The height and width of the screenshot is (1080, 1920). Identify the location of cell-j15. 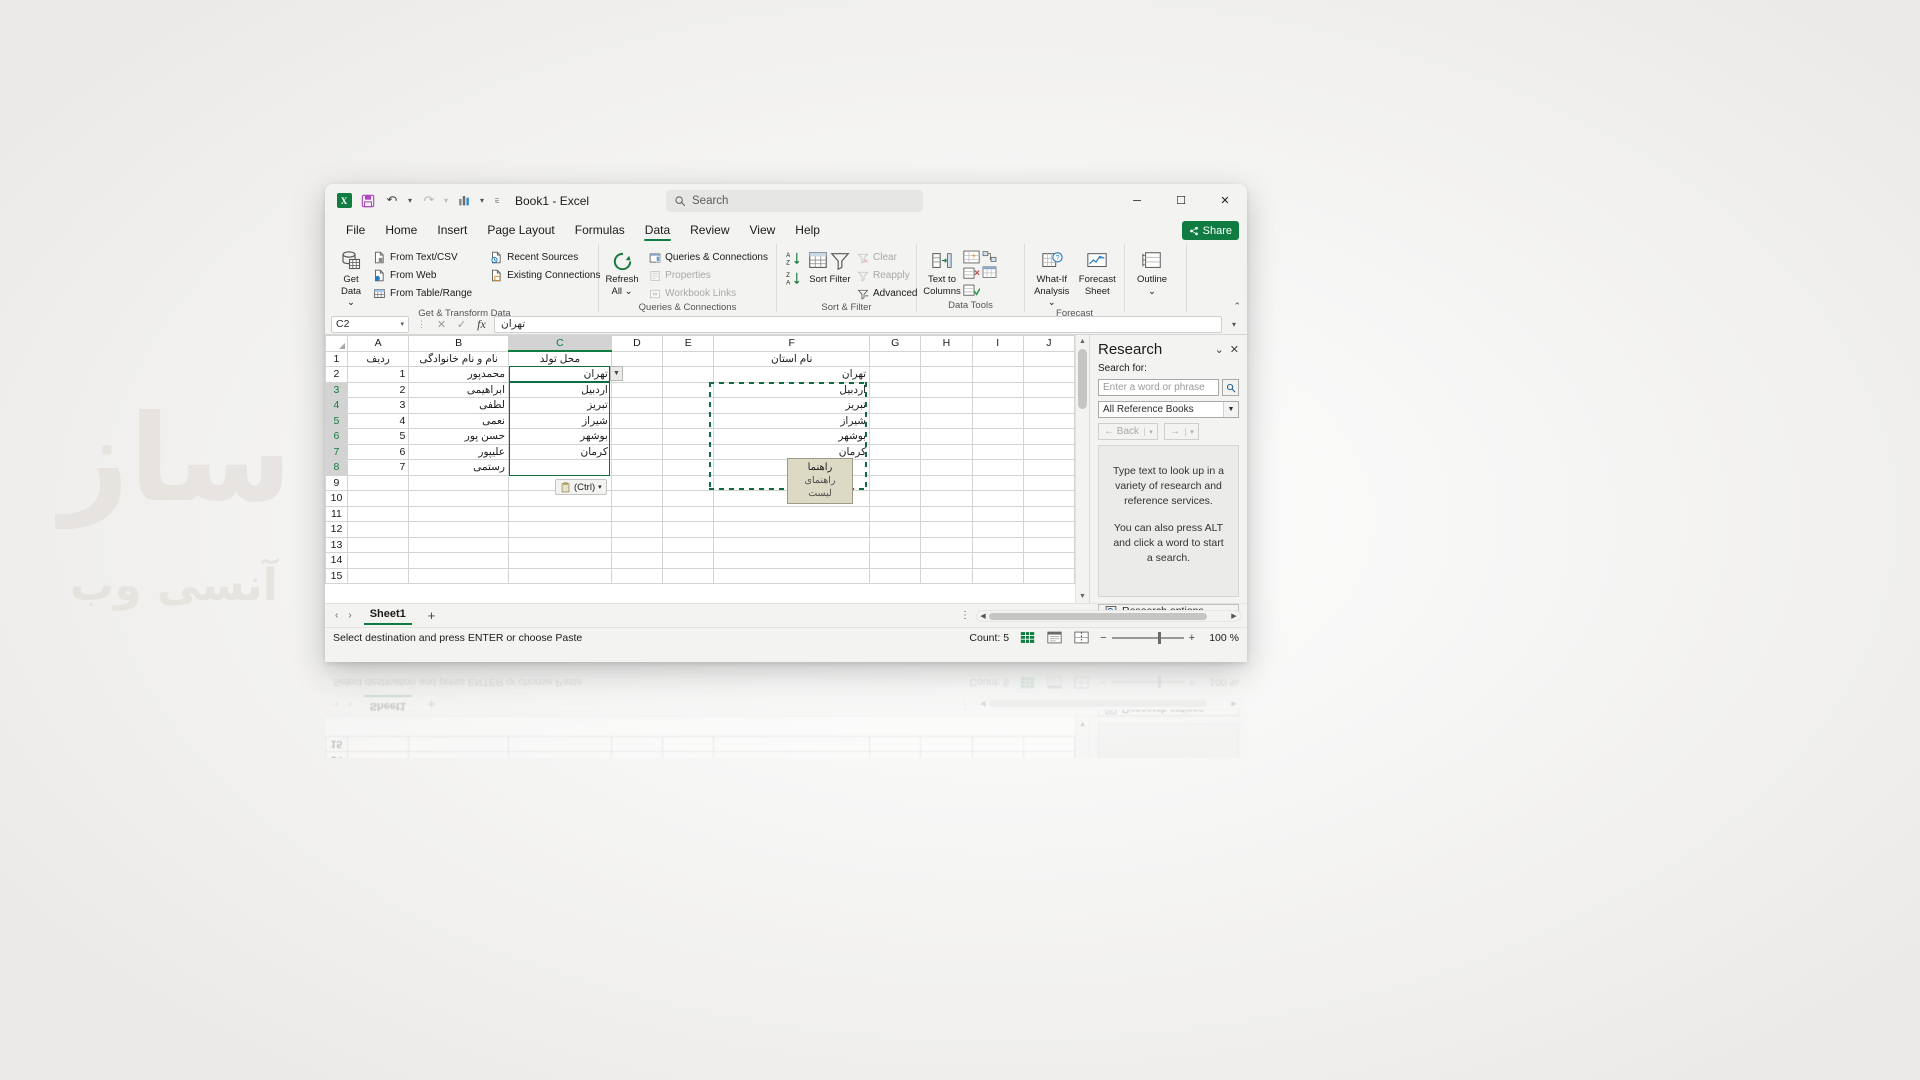
(1049, 744).